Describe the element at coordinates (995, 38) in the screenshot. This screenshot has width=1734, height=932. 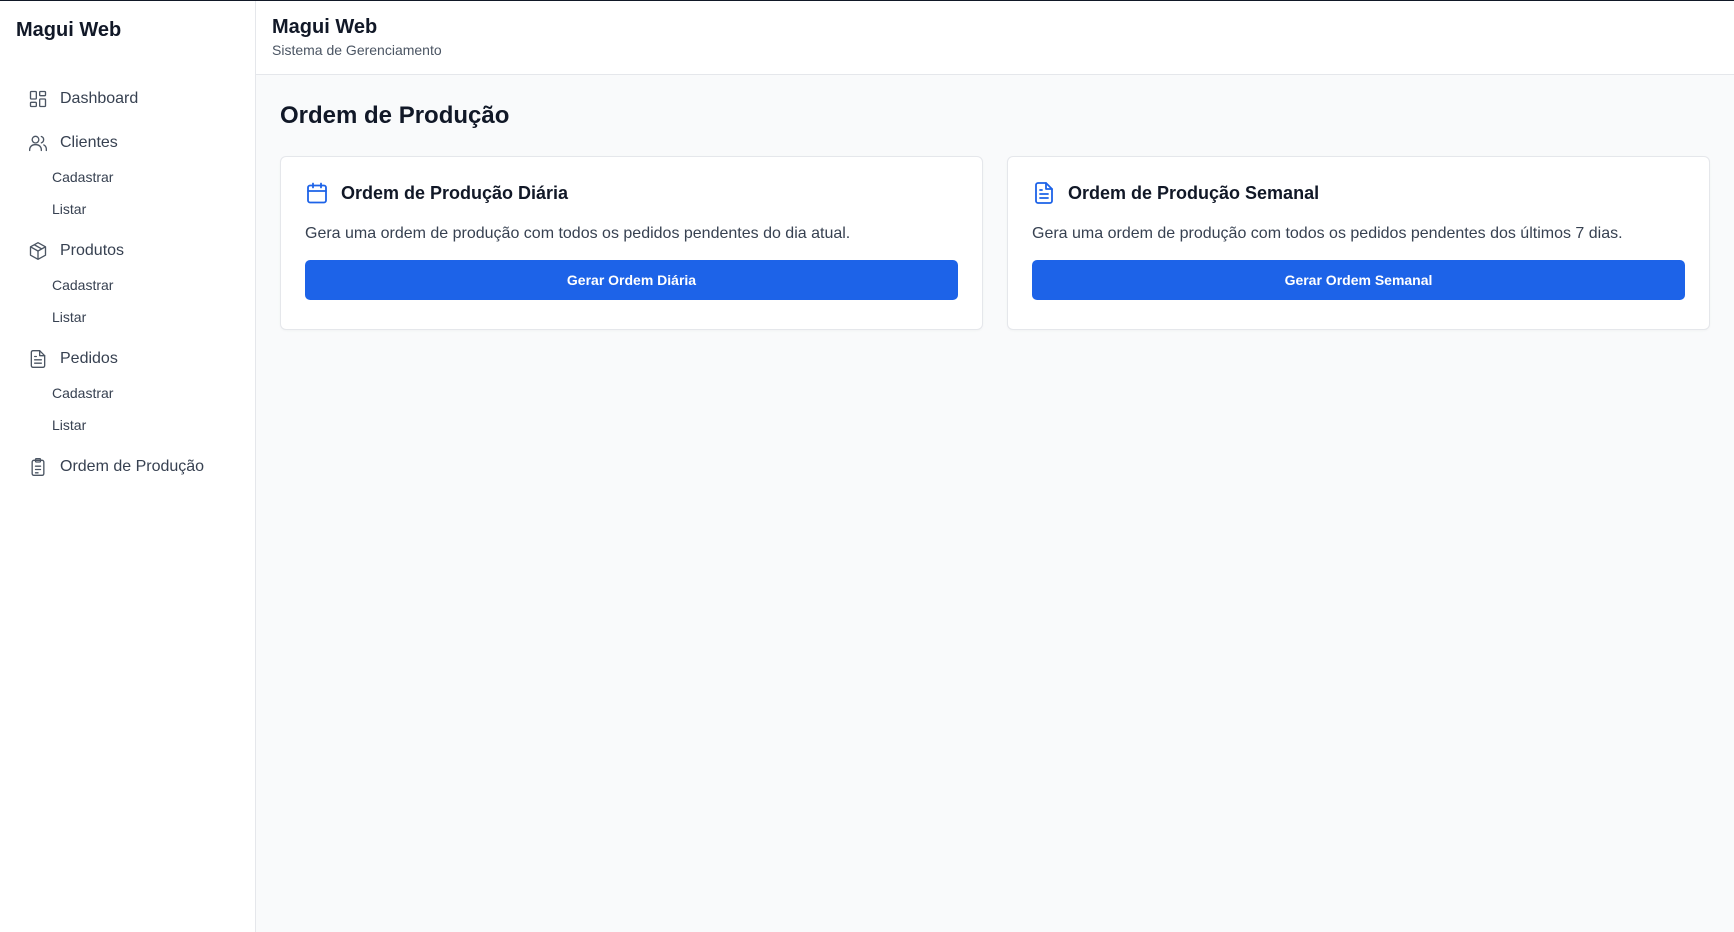
I see `topbar: Magui Web Sistema de Gerenciamento` at that location.